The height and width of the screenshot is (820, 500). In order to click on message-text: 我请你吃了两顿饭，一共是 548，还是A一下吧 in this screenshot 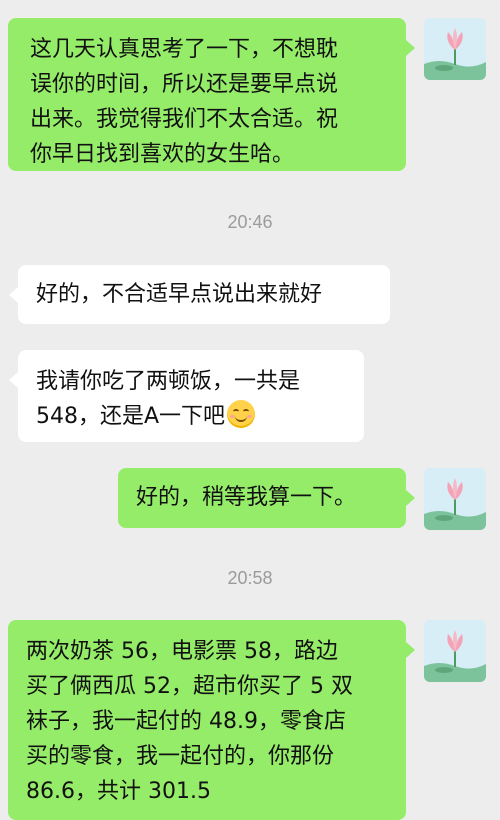, I will do `click(168, 399)`.